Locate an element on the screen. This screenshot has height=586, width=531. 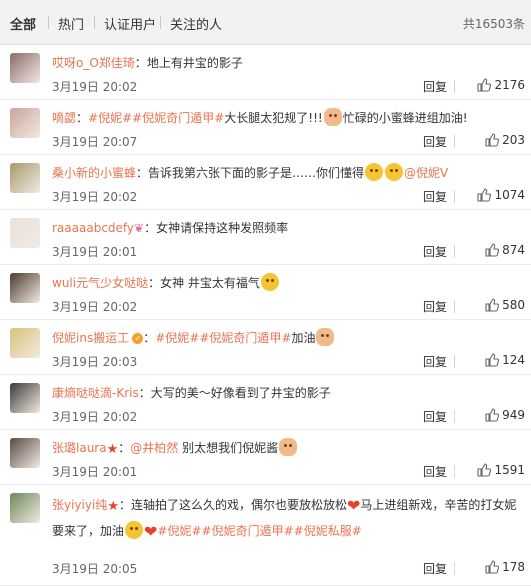
comment-body: 张璐laura★：@井柏然 别太想我们倪妮酱 is located at coordinates (288, 449).